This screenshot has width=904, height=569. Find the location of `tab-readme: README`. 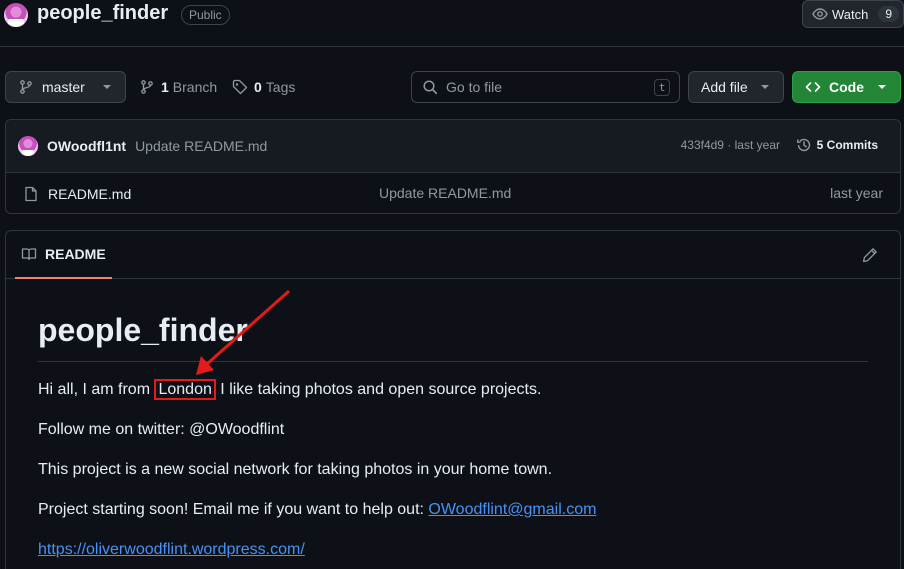

tab-readme: README is located at coordinates (63, 255).